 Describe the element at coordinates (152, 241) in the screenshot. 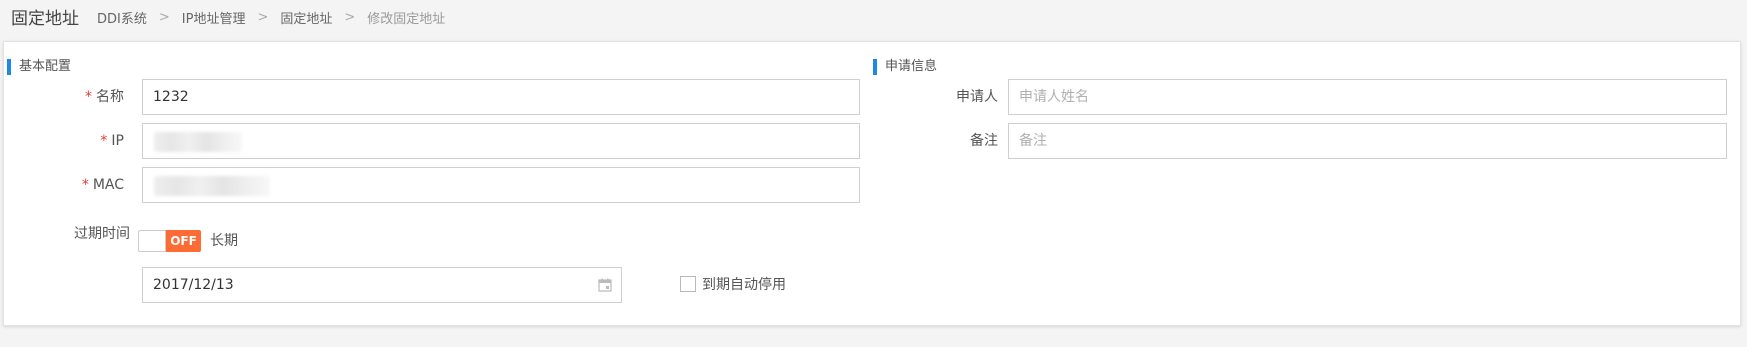

I see `toggle-knob` at that location.